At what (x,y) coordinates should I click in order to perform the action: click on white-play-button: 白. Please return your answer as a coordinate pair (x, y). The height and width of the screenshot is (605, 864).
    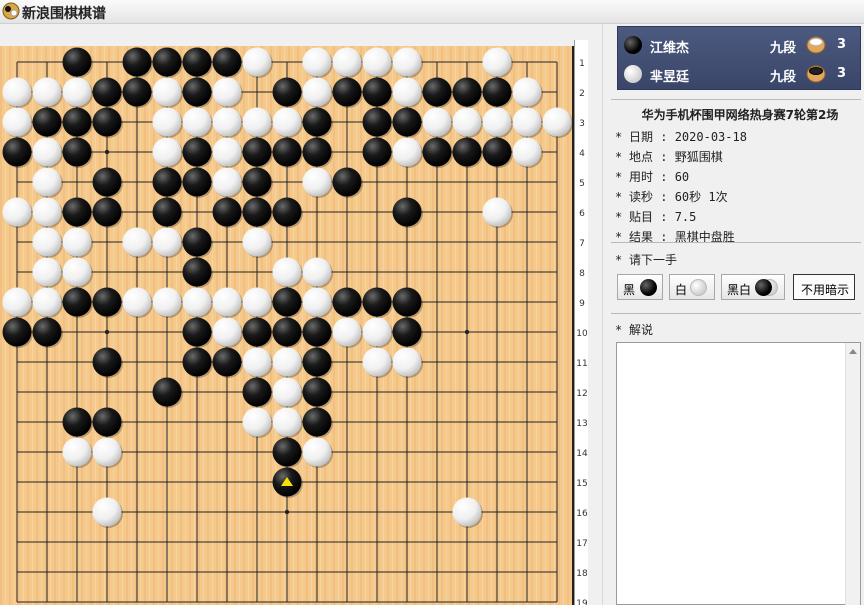
    Looking at the image, I should click on (692, 287).